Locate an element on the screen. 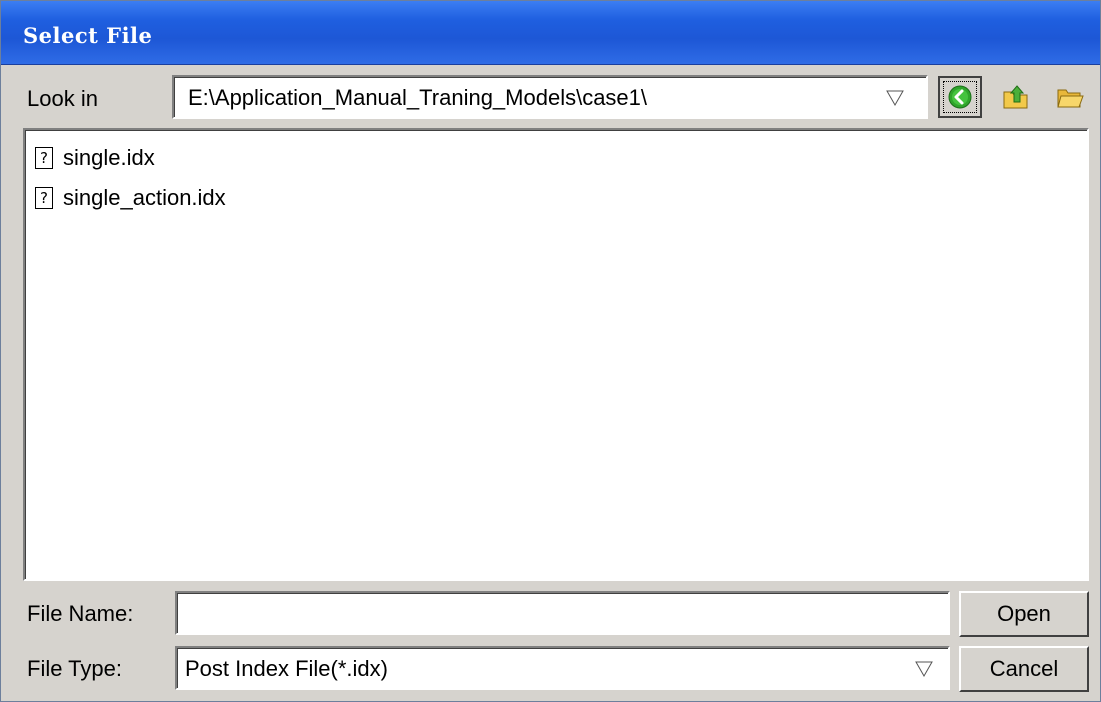 Image resolution: width=1101 pixels, height=702 pixels. file-name-label: File Name: is located at coordinates (80, 613).